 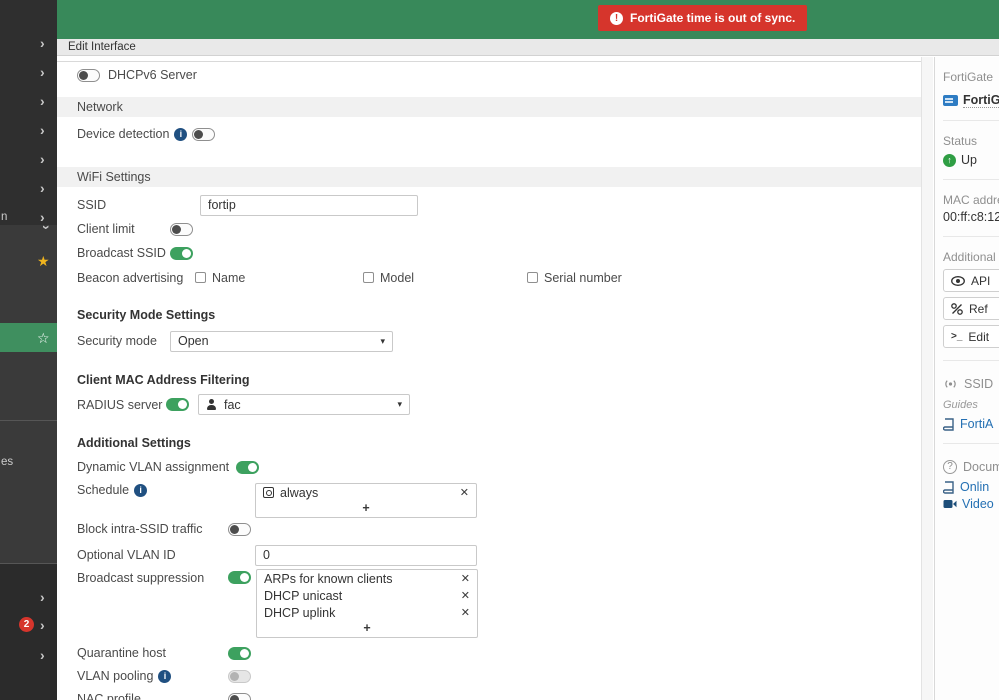 What do you see at coordinates (46, 232) in the screenshot?
I see `chevron-down-icon: ›` at bounding box center [46, 232].